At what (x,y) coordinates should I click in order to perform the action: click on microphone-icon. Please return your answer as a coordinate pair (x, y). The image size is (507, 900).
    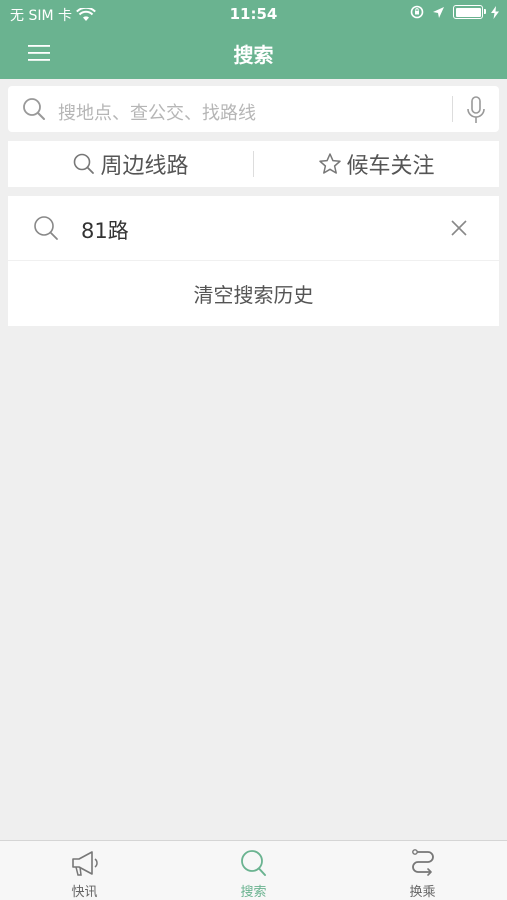
    Looking at the image, I should click on (476, 109).